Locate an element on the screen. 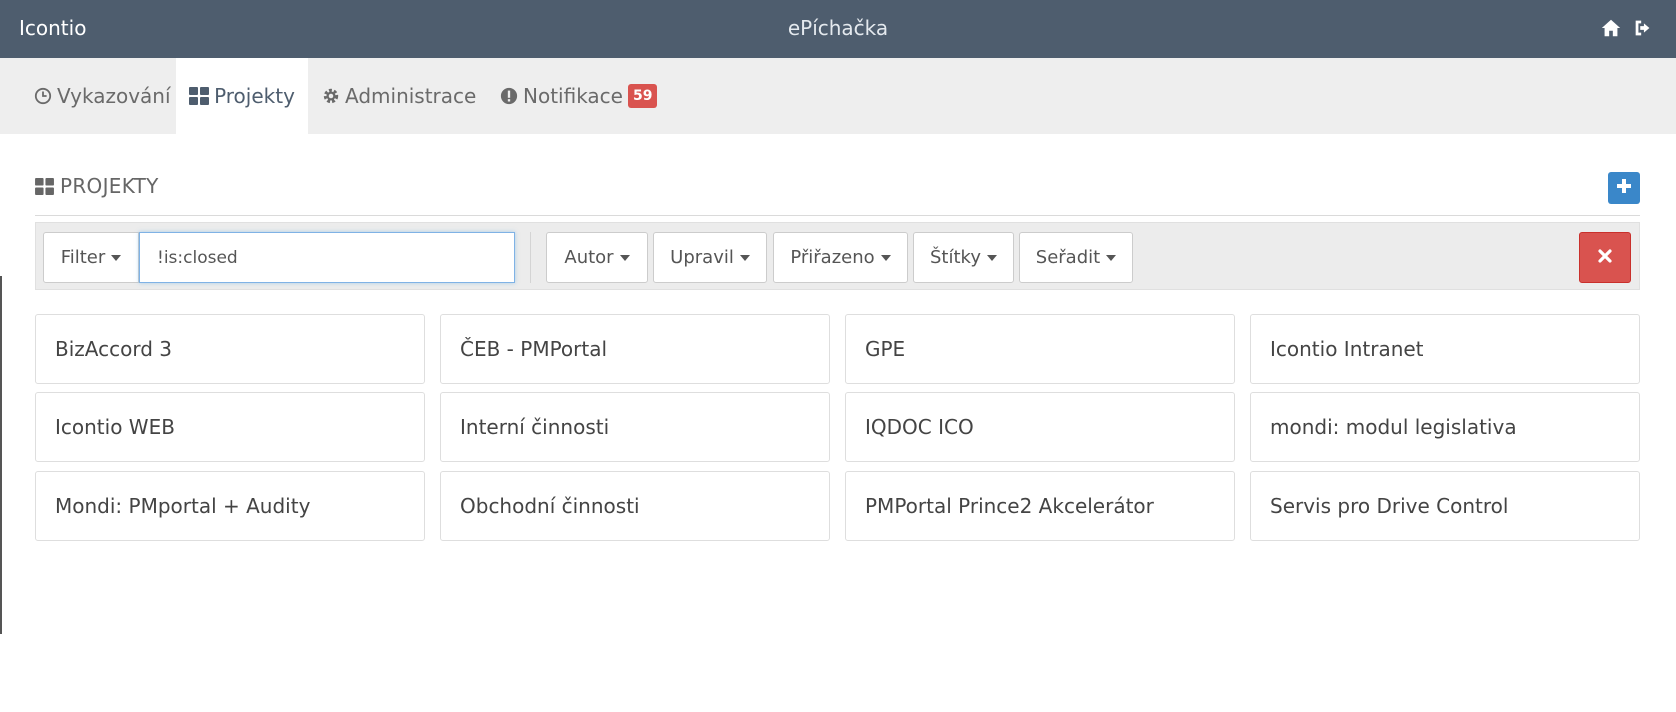 This screenshot has height=712, width=1676. tags-dropdown-button: Štítky is located at coordinates (963, 257).